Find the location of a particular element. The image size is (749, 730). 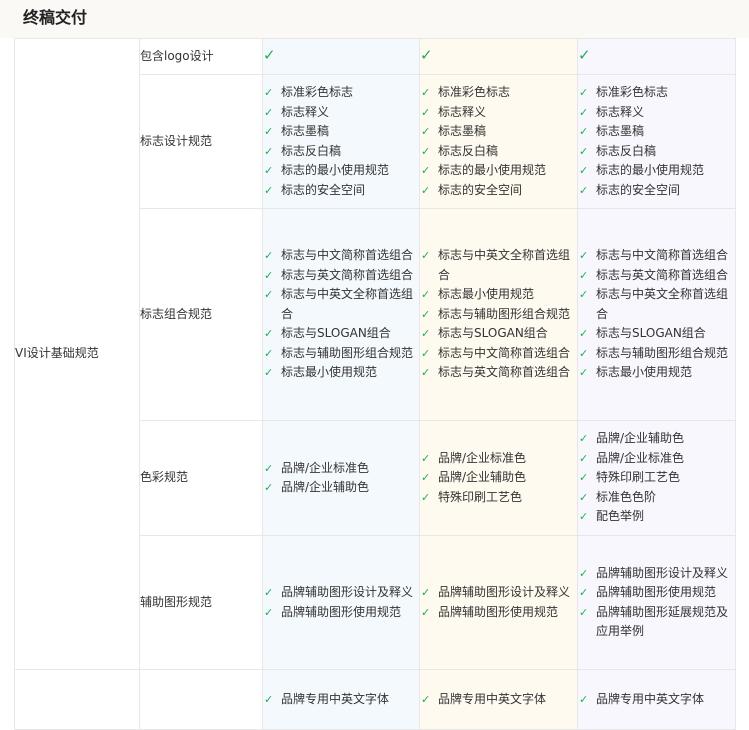

package-3-cell: ✓ 品牌/企业辅助色 ✓ 品牌/企业标准色 ✓ 特殊印刷工艺色 ✓ 标准色色阶 ✓ 配色举例 is located at coordinates (656, 478).